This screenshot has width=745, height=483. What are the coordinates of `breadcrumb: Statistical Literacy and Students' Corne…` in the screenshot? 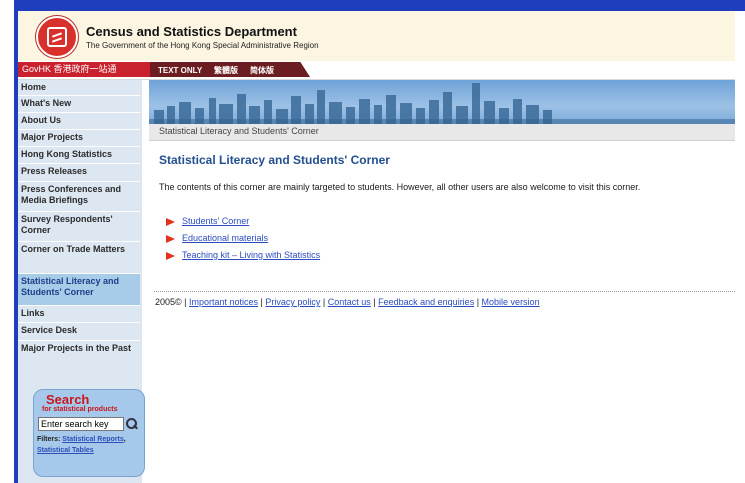 It's located at (442, 132).